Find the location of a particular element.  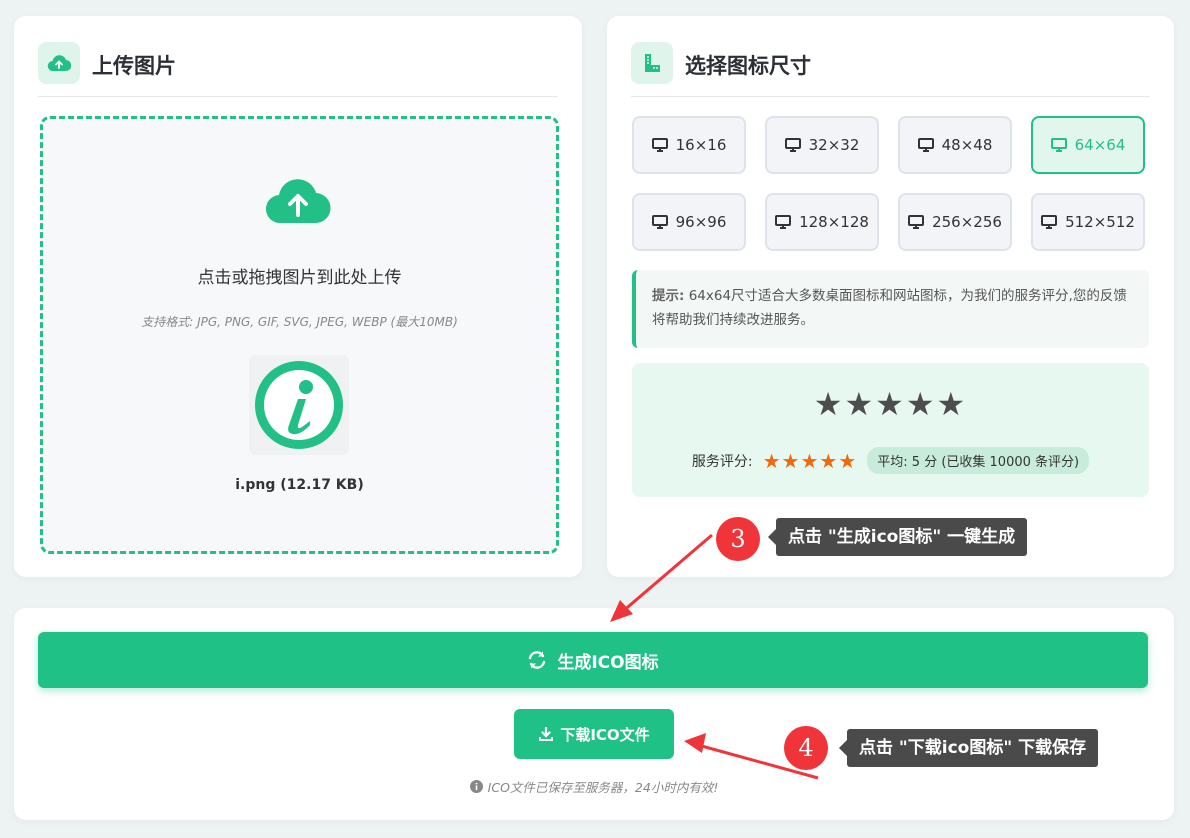

drop-instruction: 点击或拖拽图片到此处上传 is located at coordinates (299, 278).